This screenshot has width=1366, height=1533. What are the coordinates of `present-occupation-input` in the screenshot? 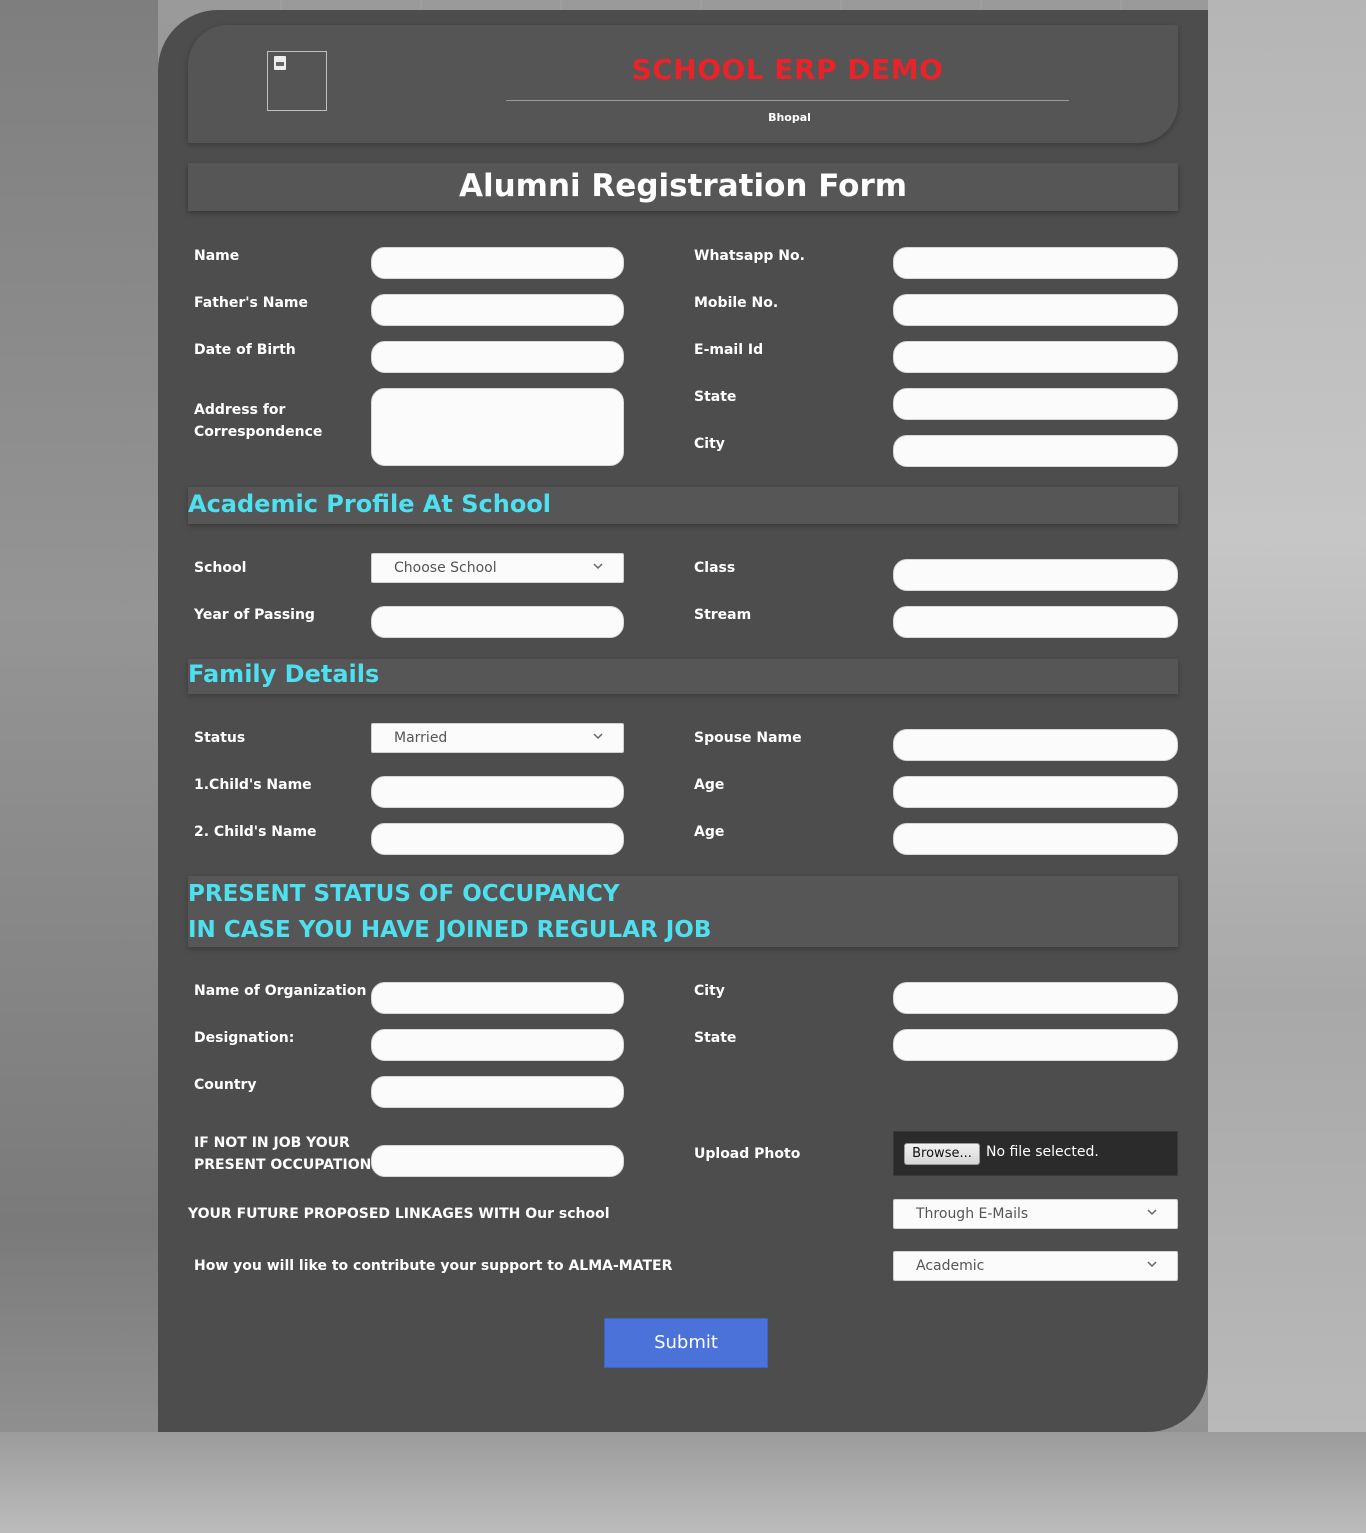 It's located at (497, 1161).